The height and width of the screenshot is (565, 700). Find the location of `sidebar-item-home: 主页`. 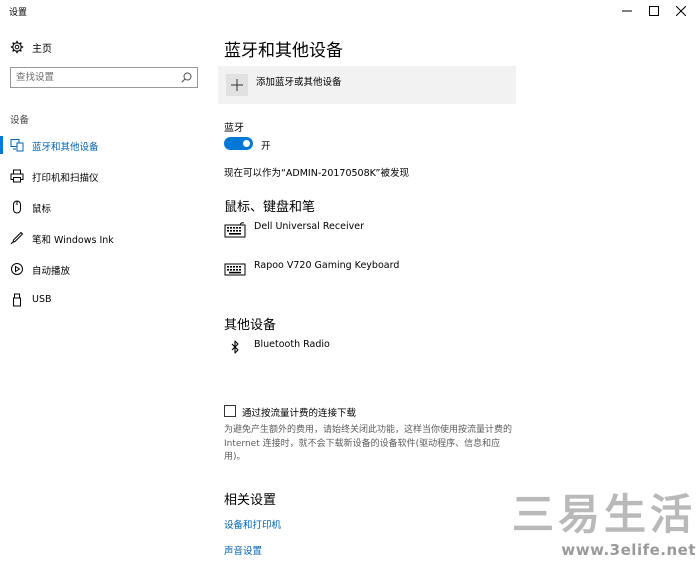

sidebar-item-home: 主页 is located at coordinates (105, 47).